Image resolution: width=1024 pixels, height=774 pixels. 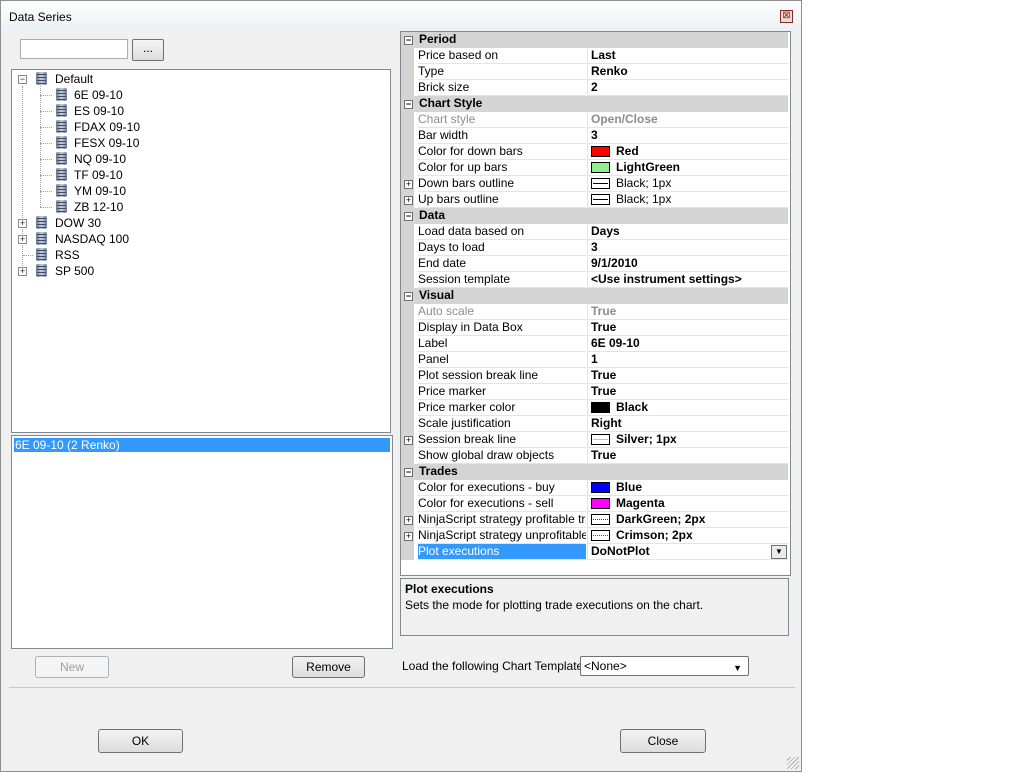 I want to click on property-row: End date 9/1/2010, so click(x=594, y=264).